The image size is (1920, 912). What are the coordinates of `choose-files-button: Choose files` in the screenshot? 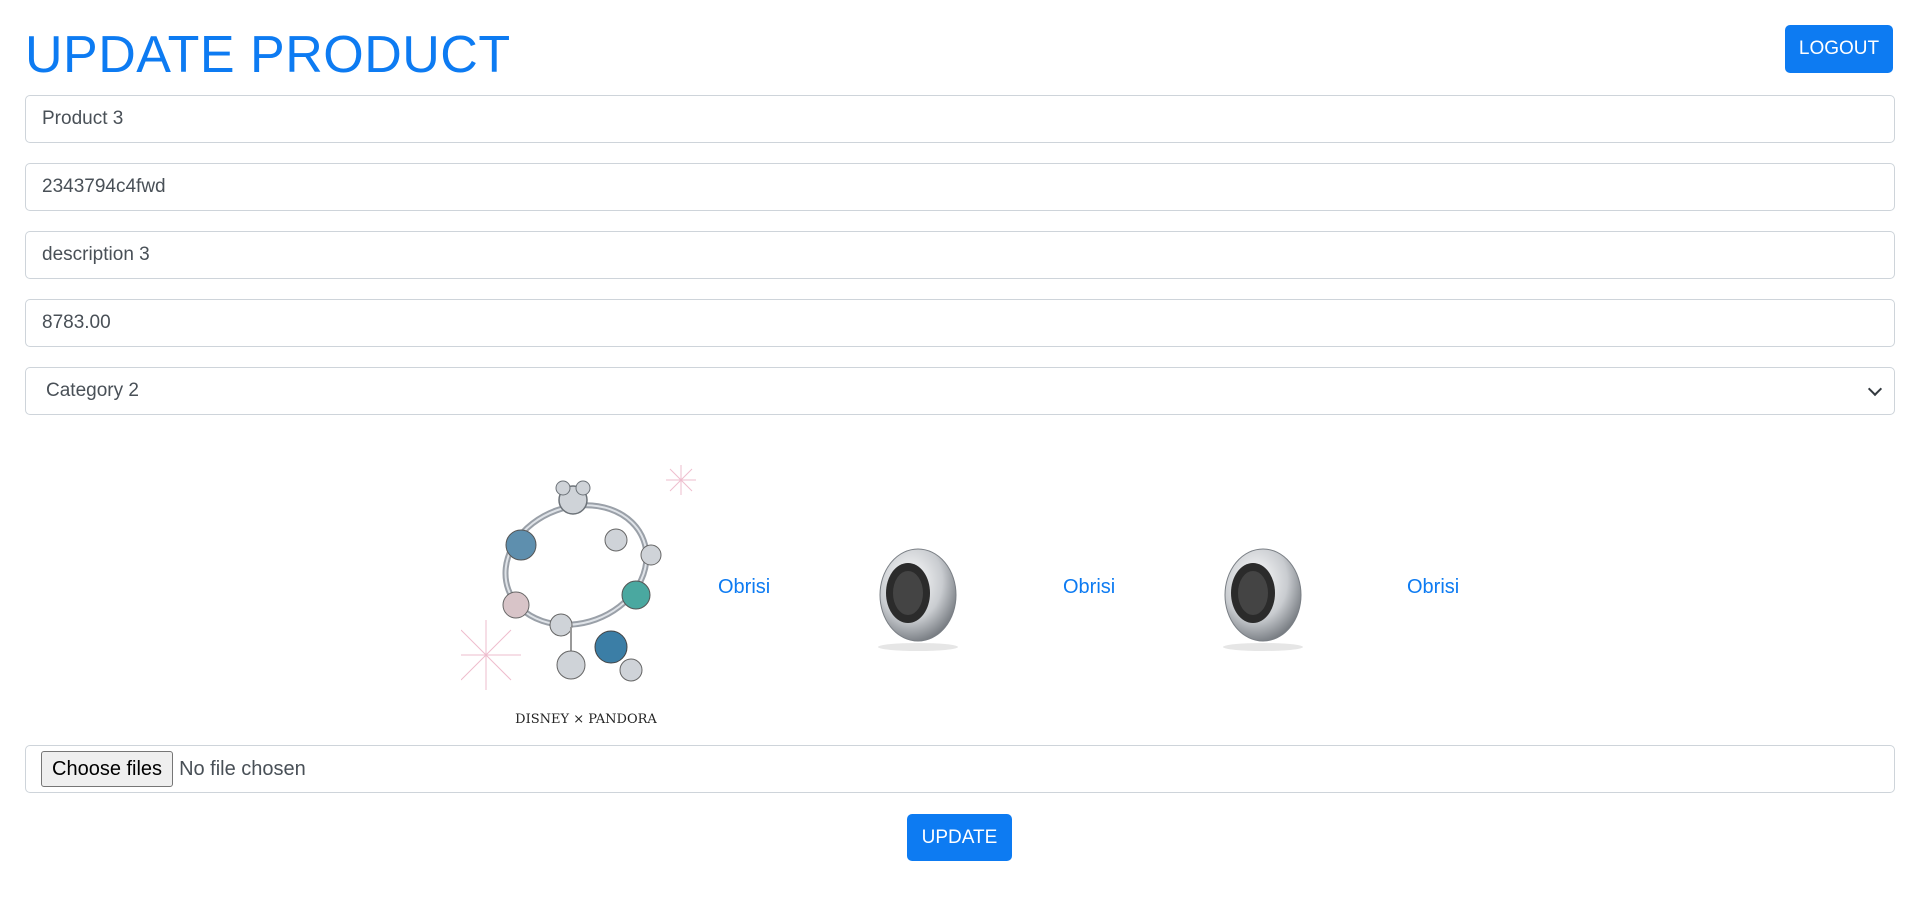 It's located at (107, 769).